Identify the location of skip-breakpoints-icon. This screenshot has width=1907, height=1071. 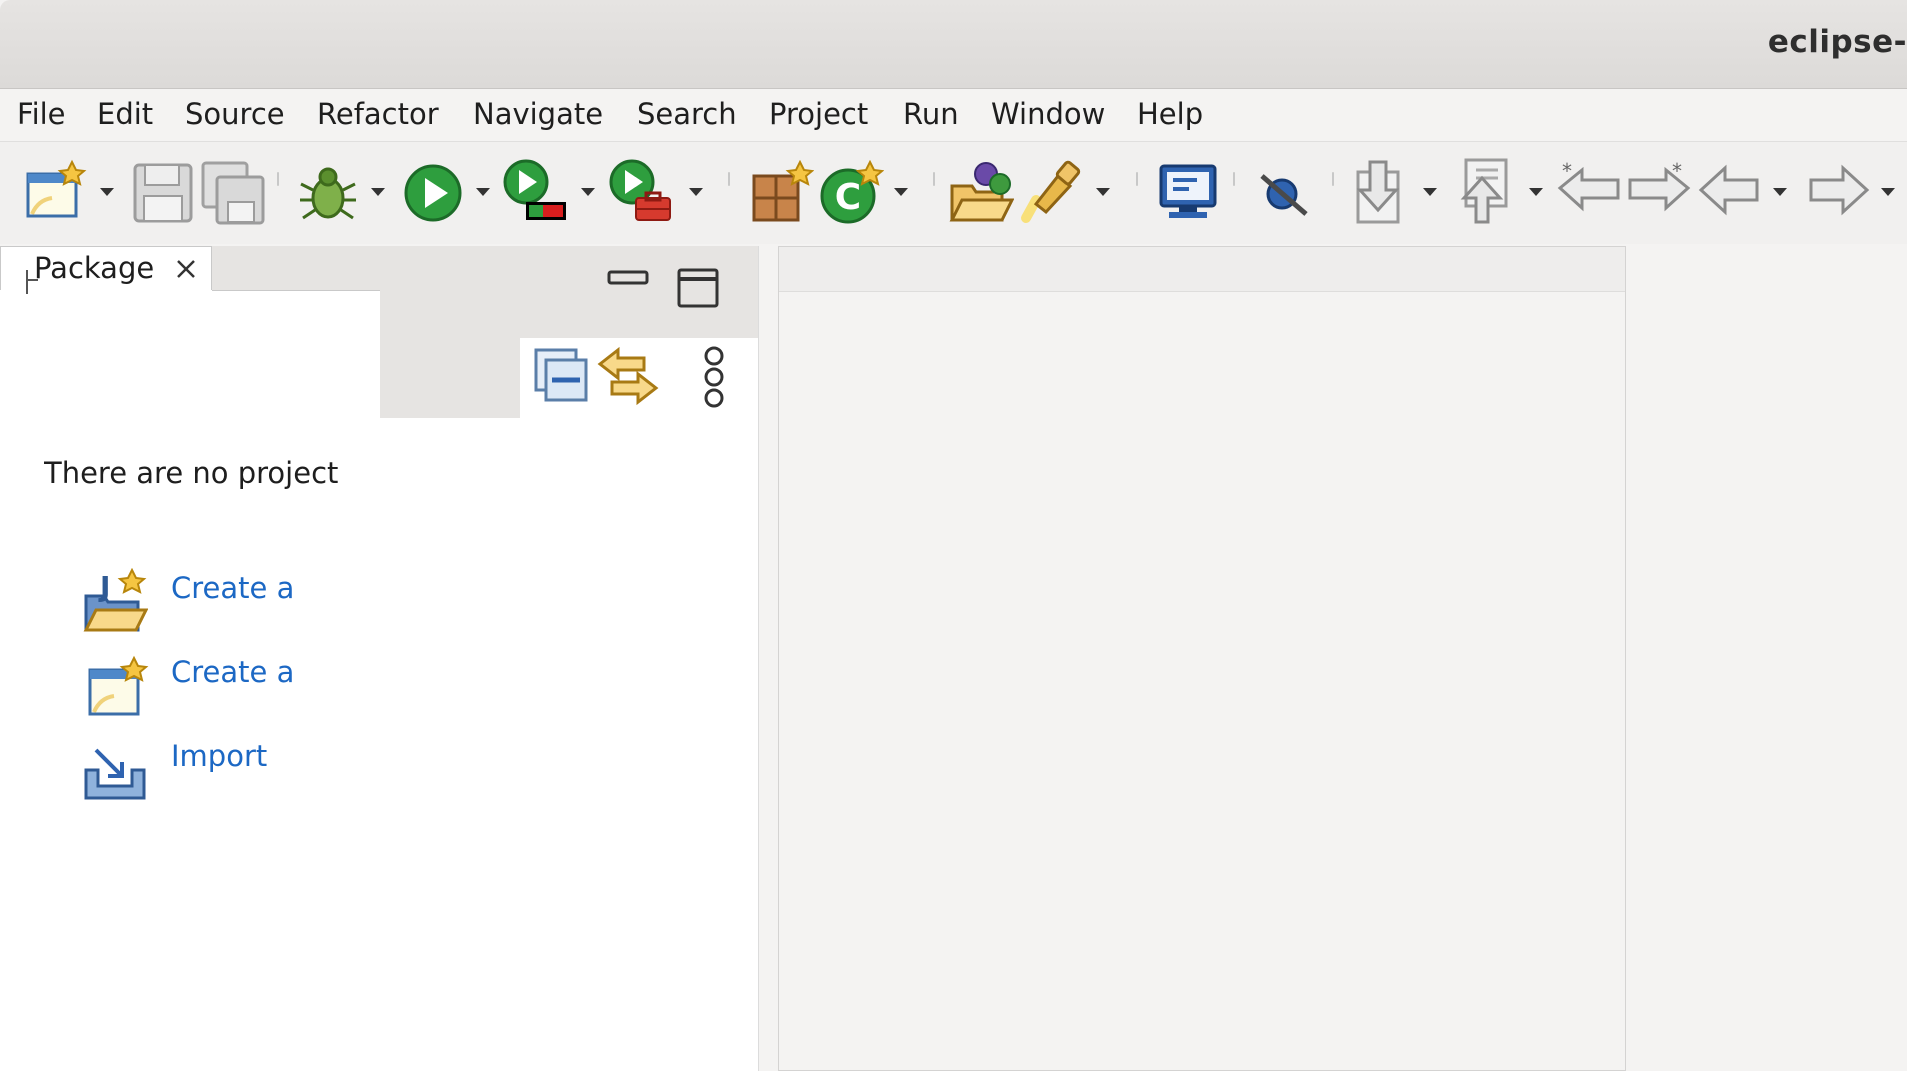
(1285, 193).